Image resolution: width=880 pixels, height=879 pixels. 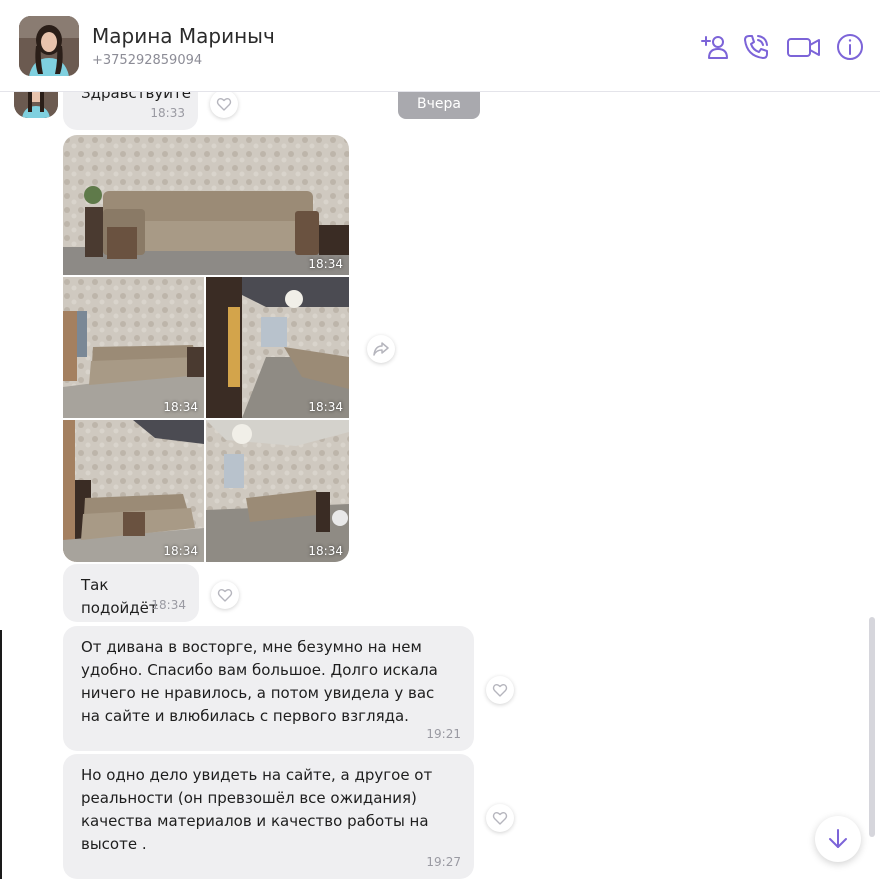 I want to click on contact-avatar, so click(x=49, y=46).